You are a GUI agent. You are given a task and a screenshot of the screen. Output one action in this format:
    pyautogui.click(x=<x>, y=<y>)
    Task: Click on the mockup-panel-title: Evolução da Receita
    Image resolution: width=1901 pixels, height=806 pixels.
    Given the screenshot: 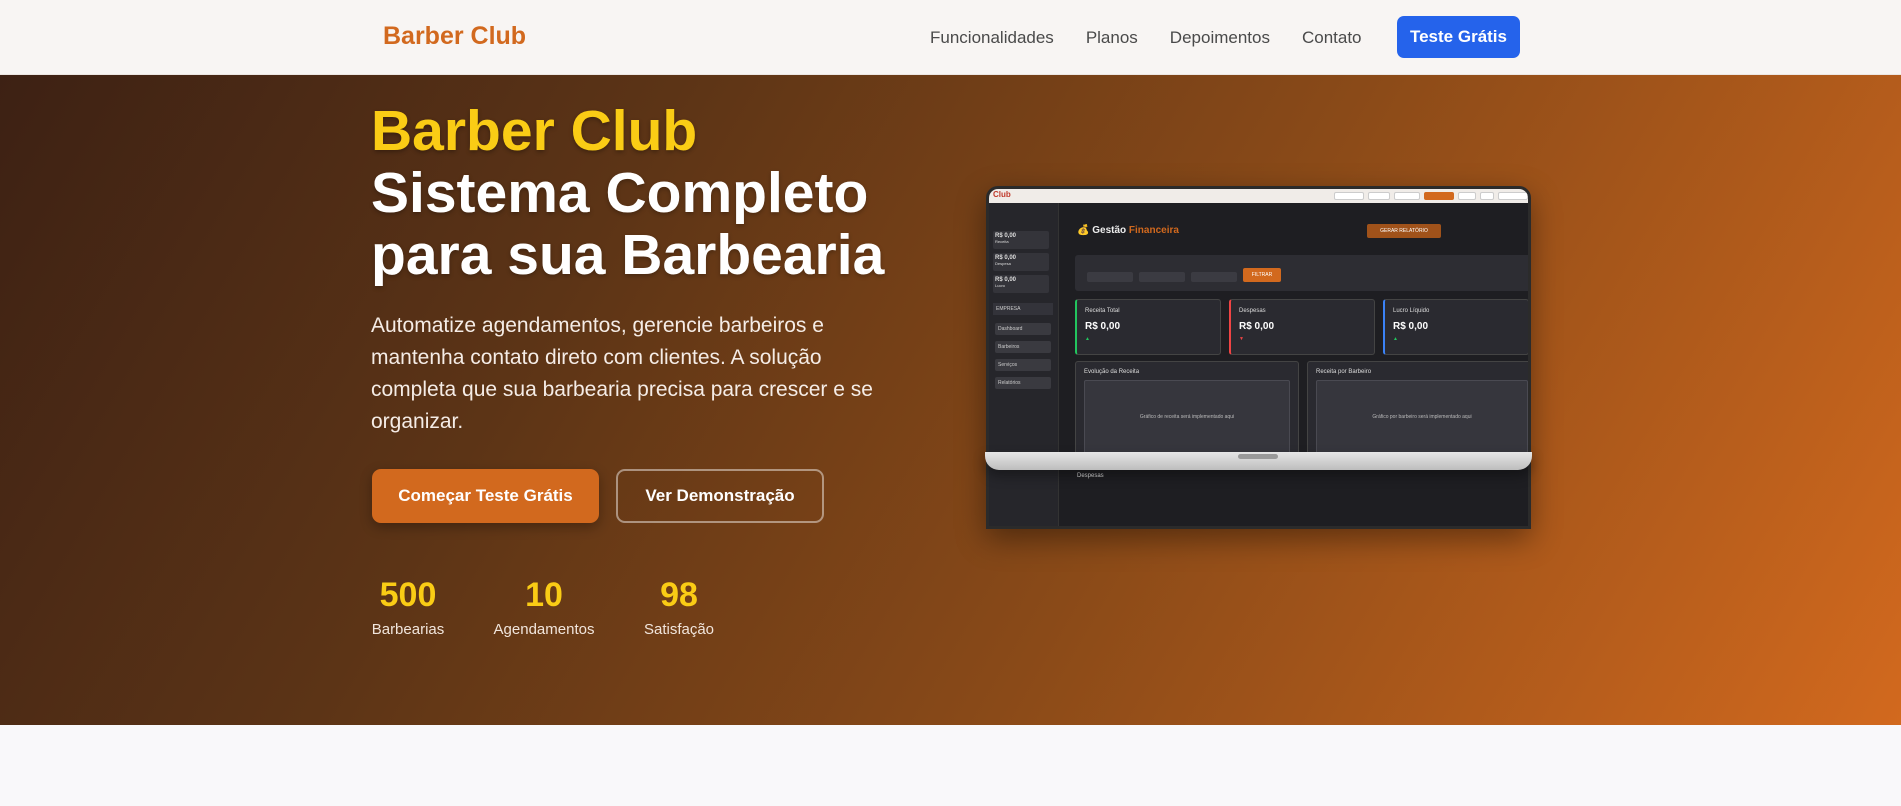 What is the action you would take?
    pyautogui.click(x=1112, y=372)
    